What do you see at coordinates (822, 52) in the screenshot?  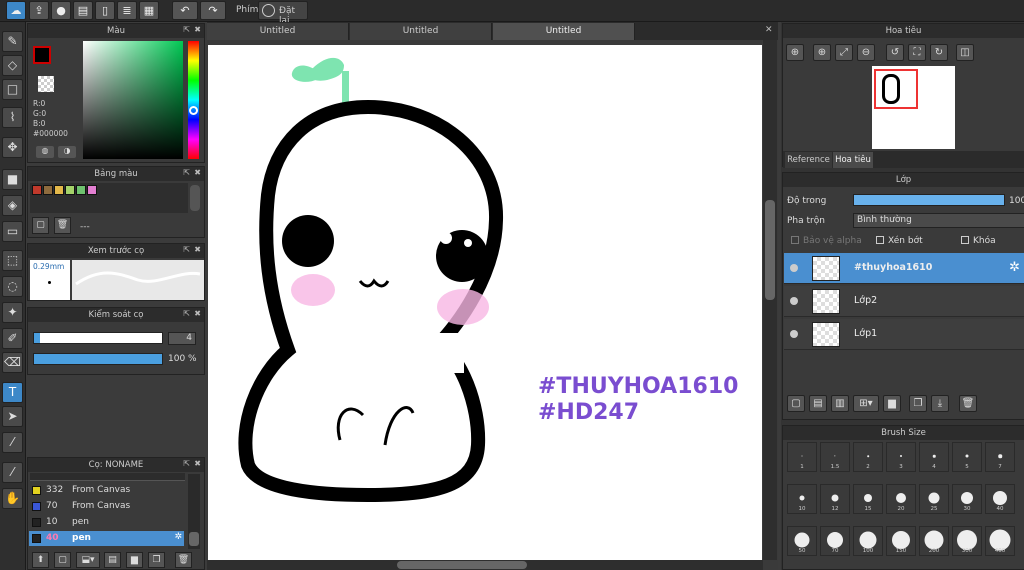 I see `zoom-in-icon: ⊕` at bounding box center [822, 52].